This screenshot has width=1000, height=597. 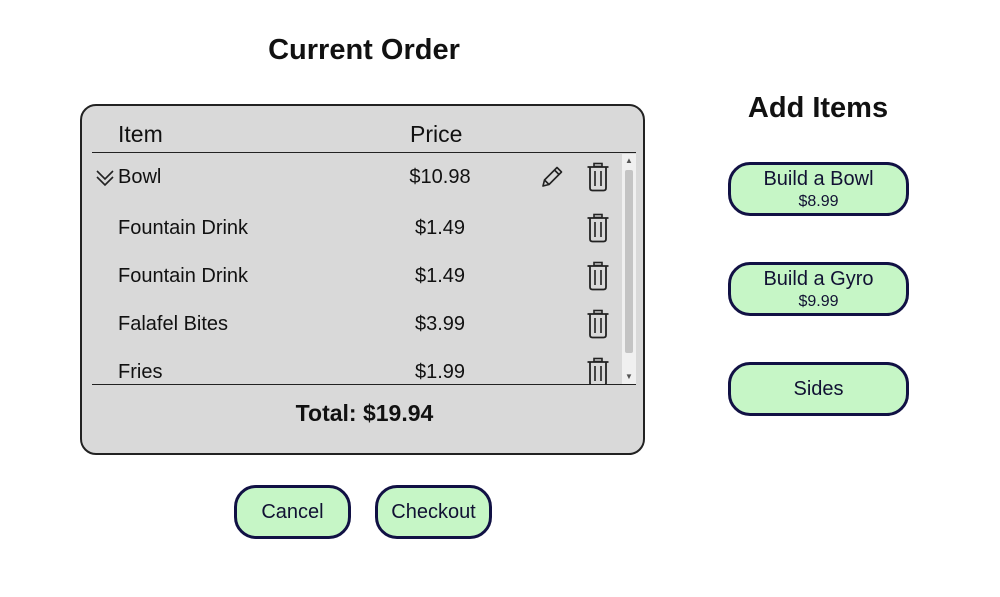 I want to click on button-label: Sides, so click(x=818, y=389).